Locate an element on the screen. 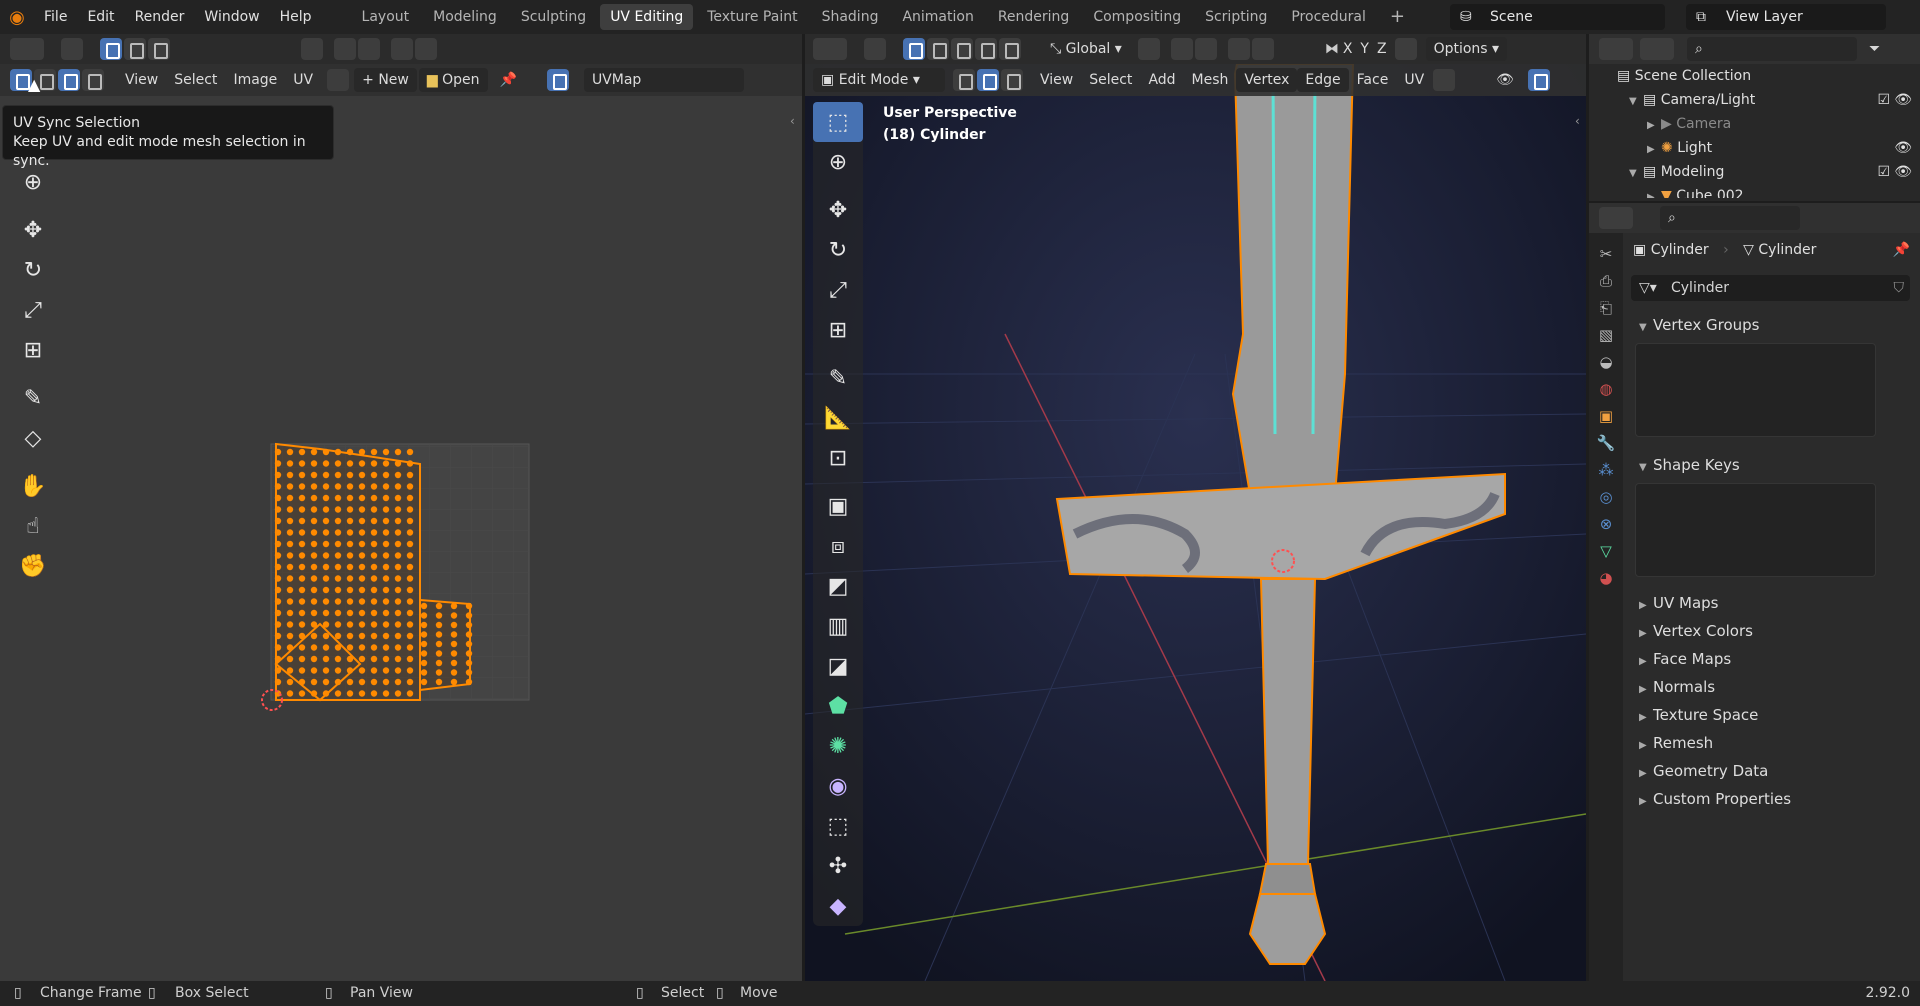 The width and height of the screenshot is (1920, 1006). mesh-browse-icon: ▽▾ is located at coordinates (1648, 288).